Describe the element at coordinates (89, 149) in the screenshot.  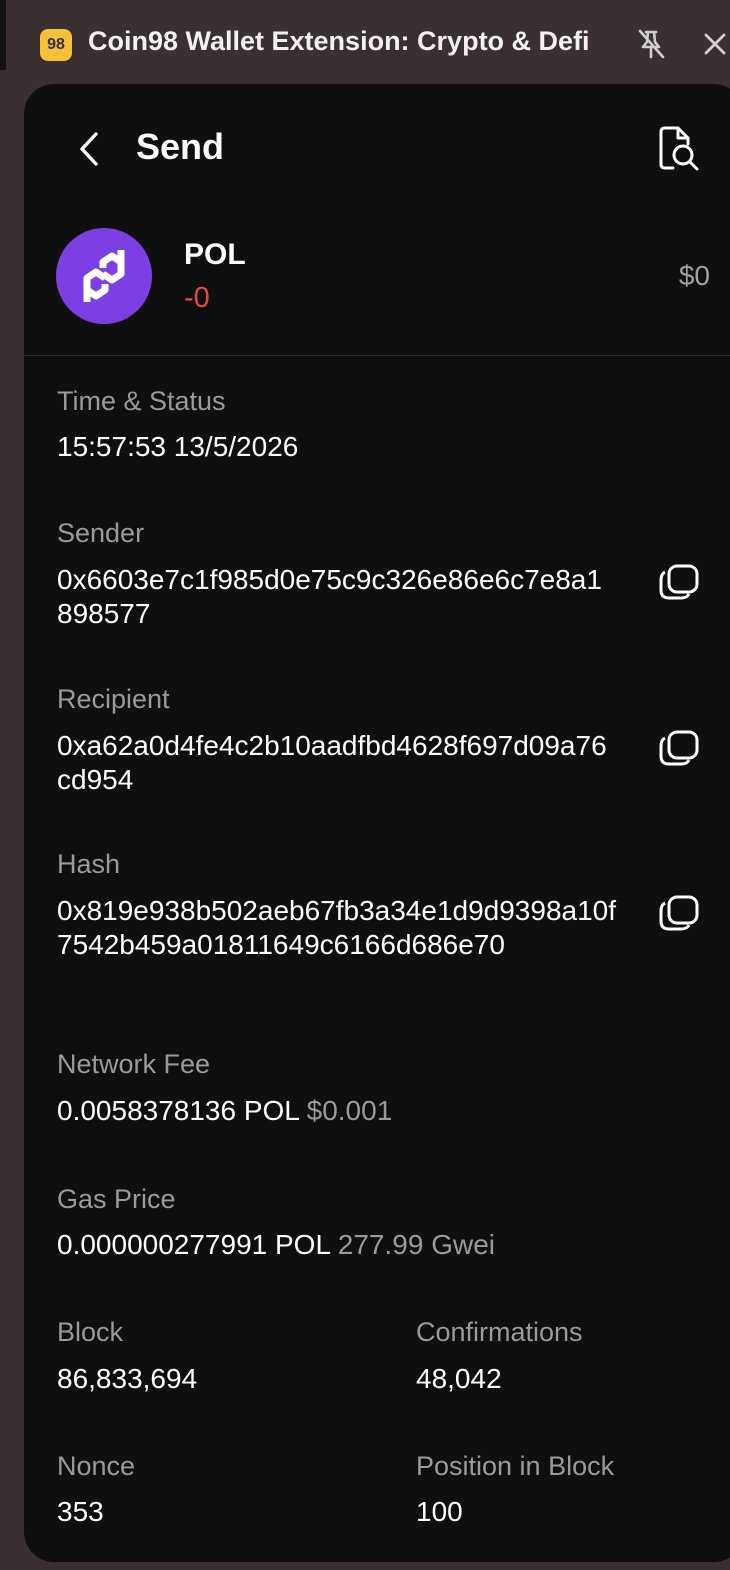
I see `back-arrow-icon` at that location.